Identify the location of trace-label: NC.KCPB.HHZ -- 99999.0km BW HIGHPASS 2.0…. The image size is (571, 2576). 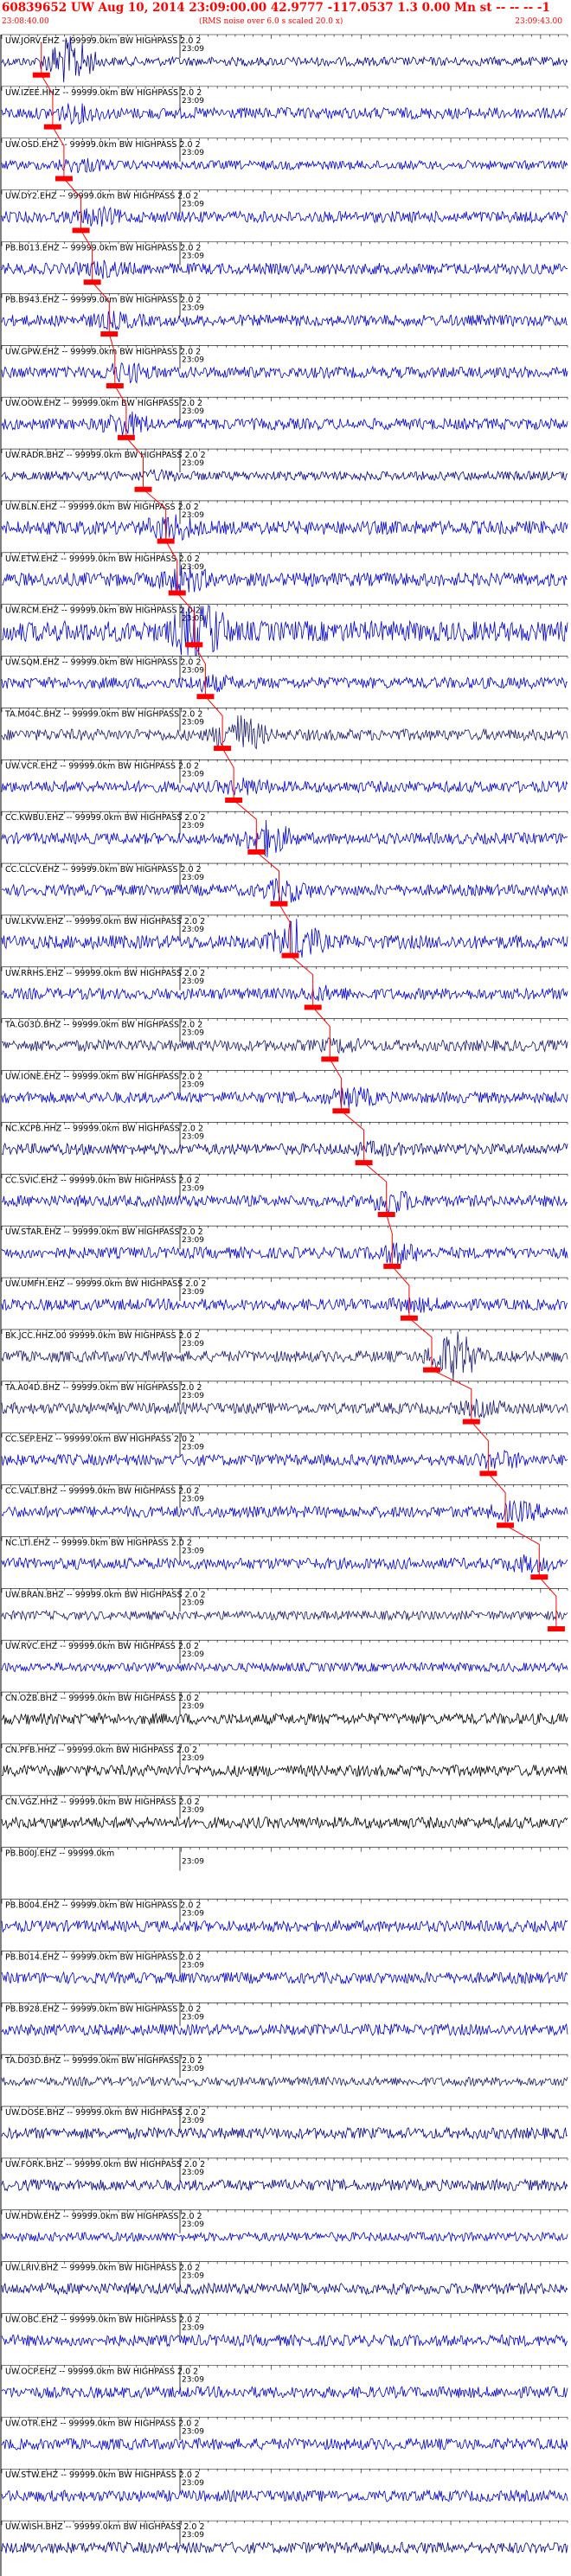
(104, 1128).